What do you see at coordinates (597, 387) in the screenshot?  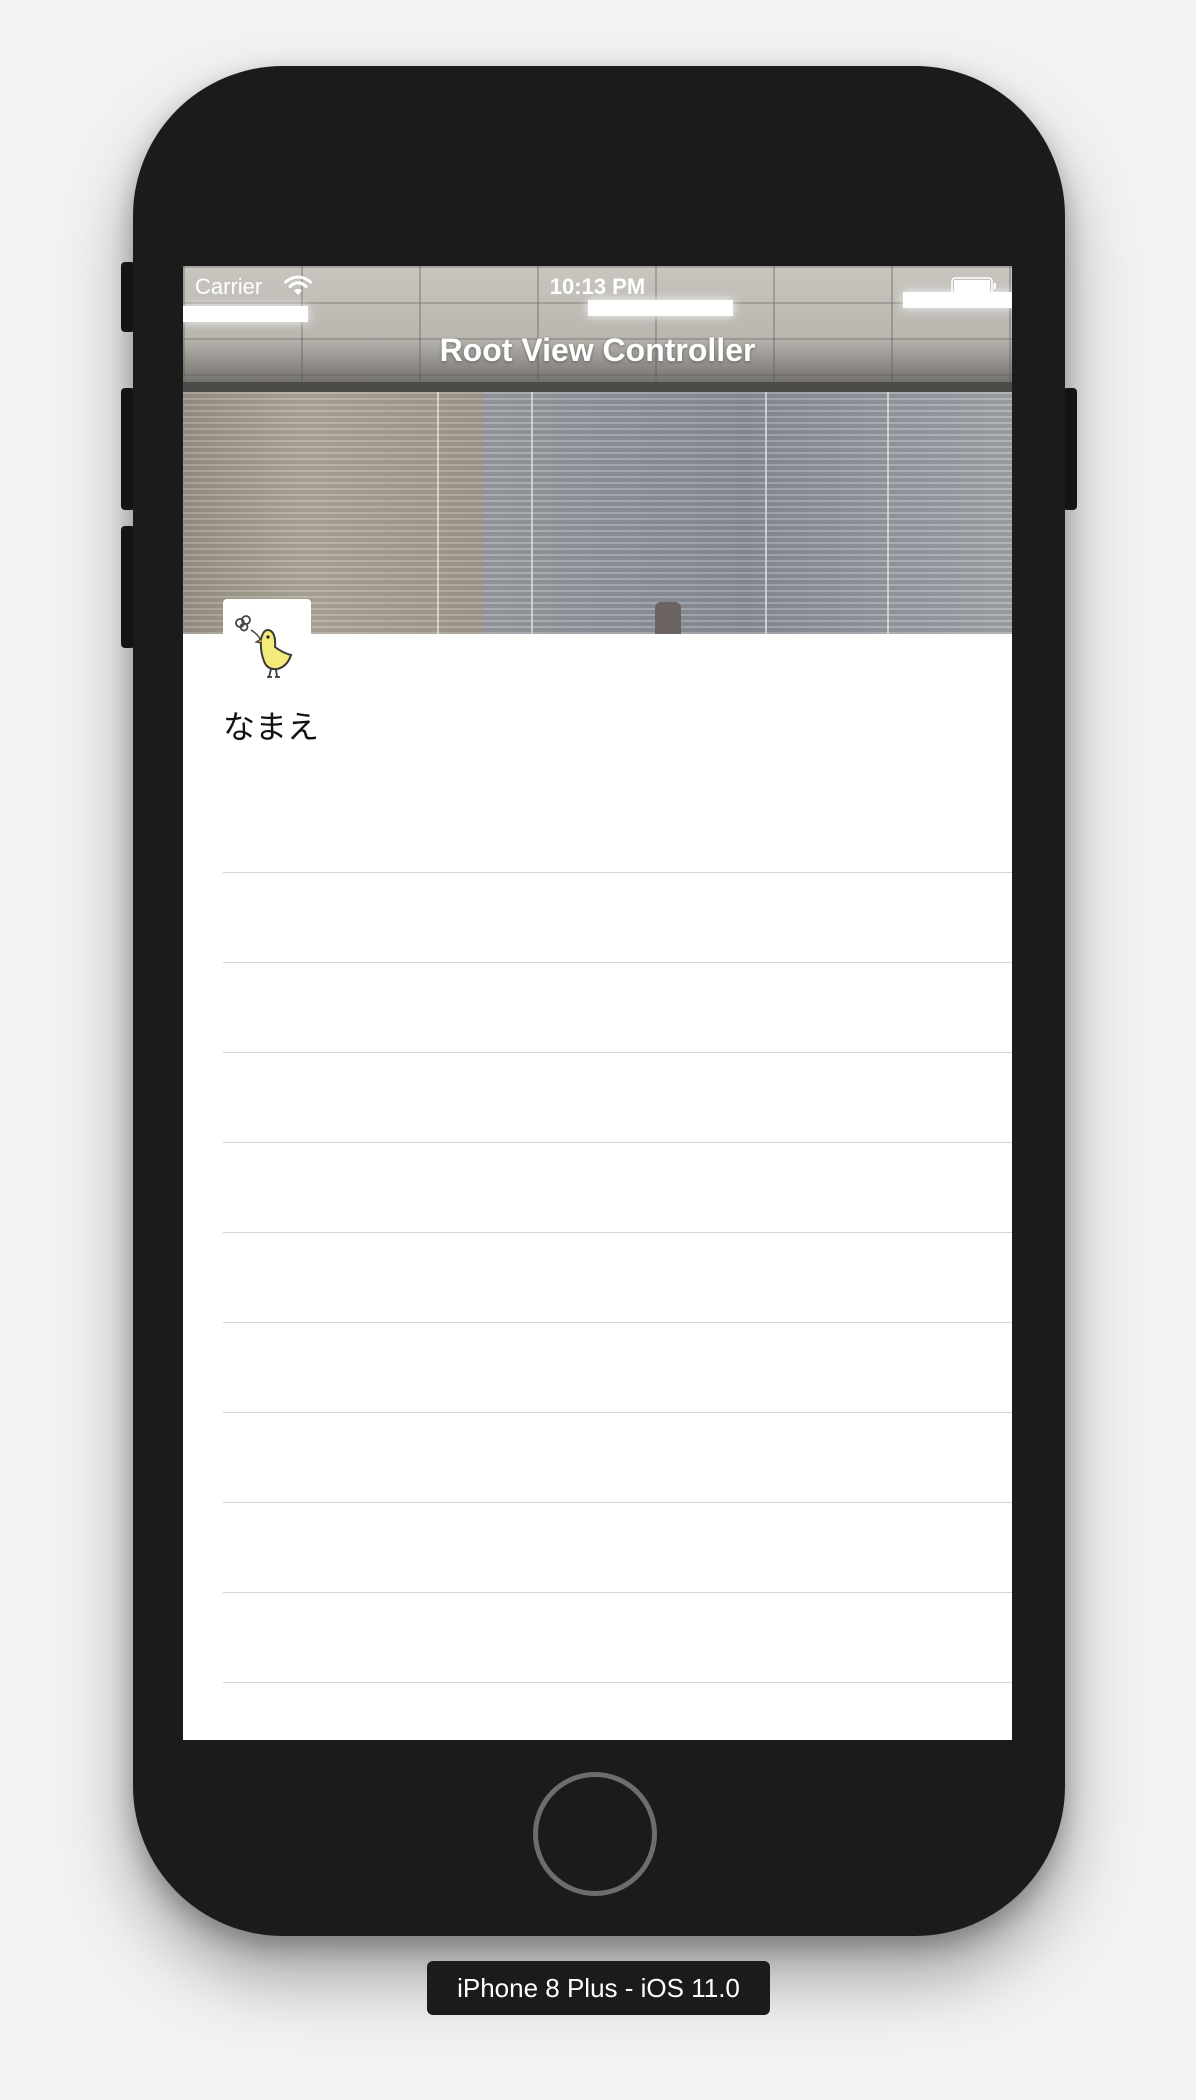 I see `header-photo-beam` at bounding box center [597, 387].